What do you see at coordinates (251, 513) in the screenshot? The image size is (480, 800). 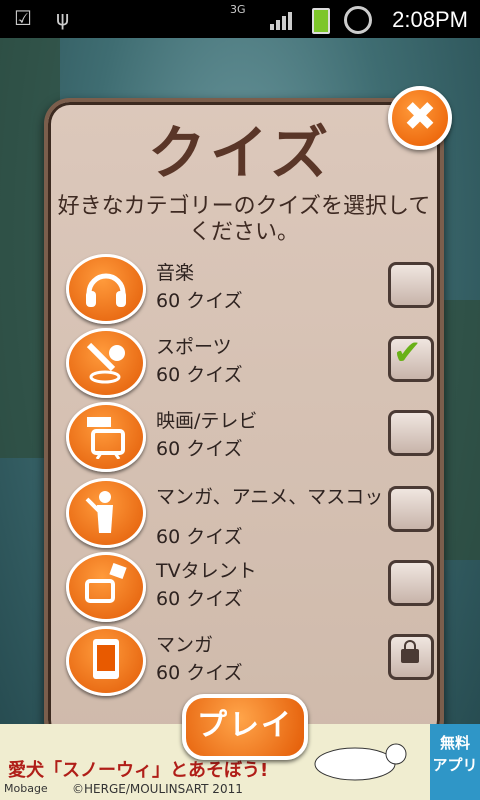 I see `category-row-manga-anime-mascot: マンガ、アニメ、マスコット 60 クイズ` at bounding box center [251, 513].